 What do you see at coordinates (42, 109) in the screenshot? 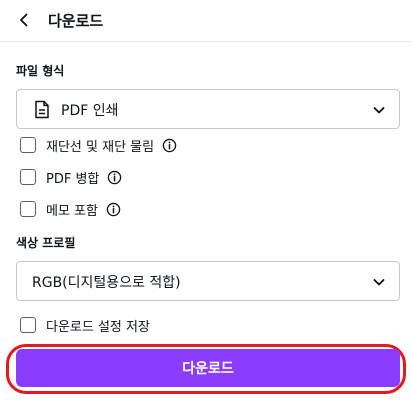
I see `document-icon` at bounding box center [42, 109].